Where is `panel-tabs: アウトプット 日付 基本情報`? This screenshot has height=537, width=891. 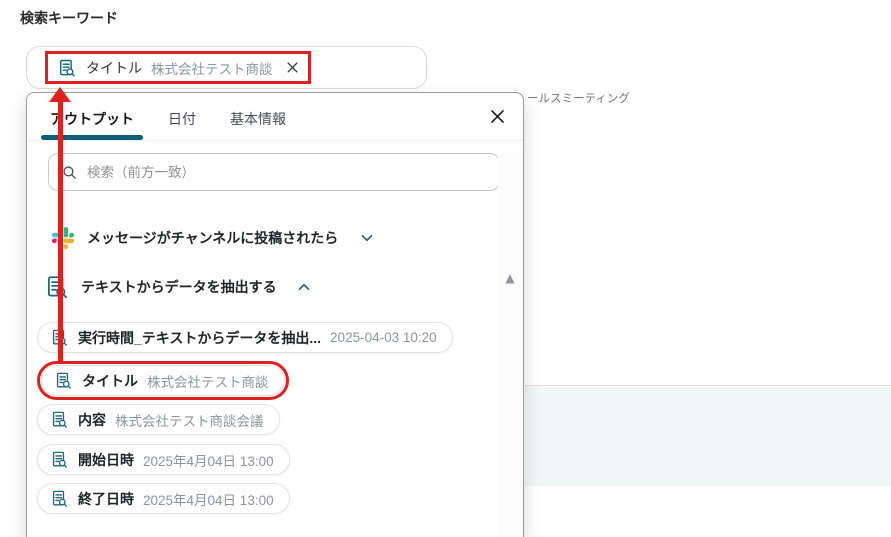
panel-tabs: アウトプット 日付 基本情報 is located at coordinates (275, 116).